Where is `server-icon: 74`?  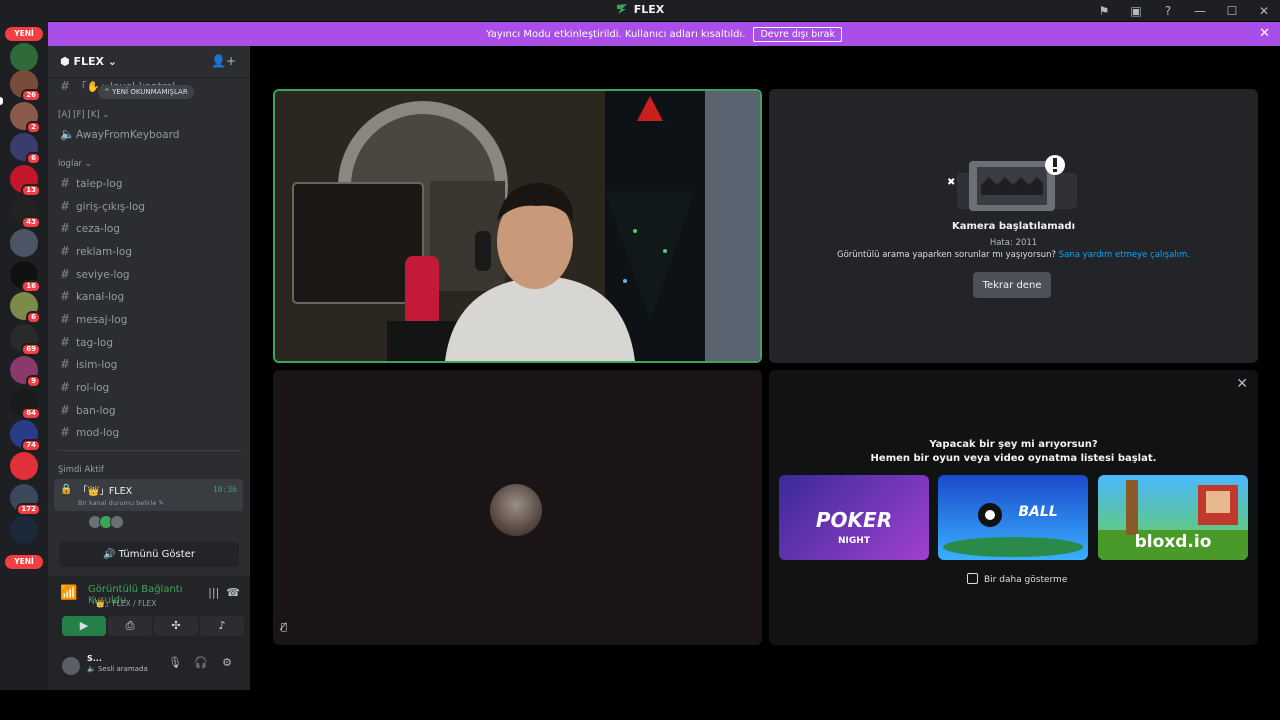 server-icon: 74 is located at coordinates (25, 436).